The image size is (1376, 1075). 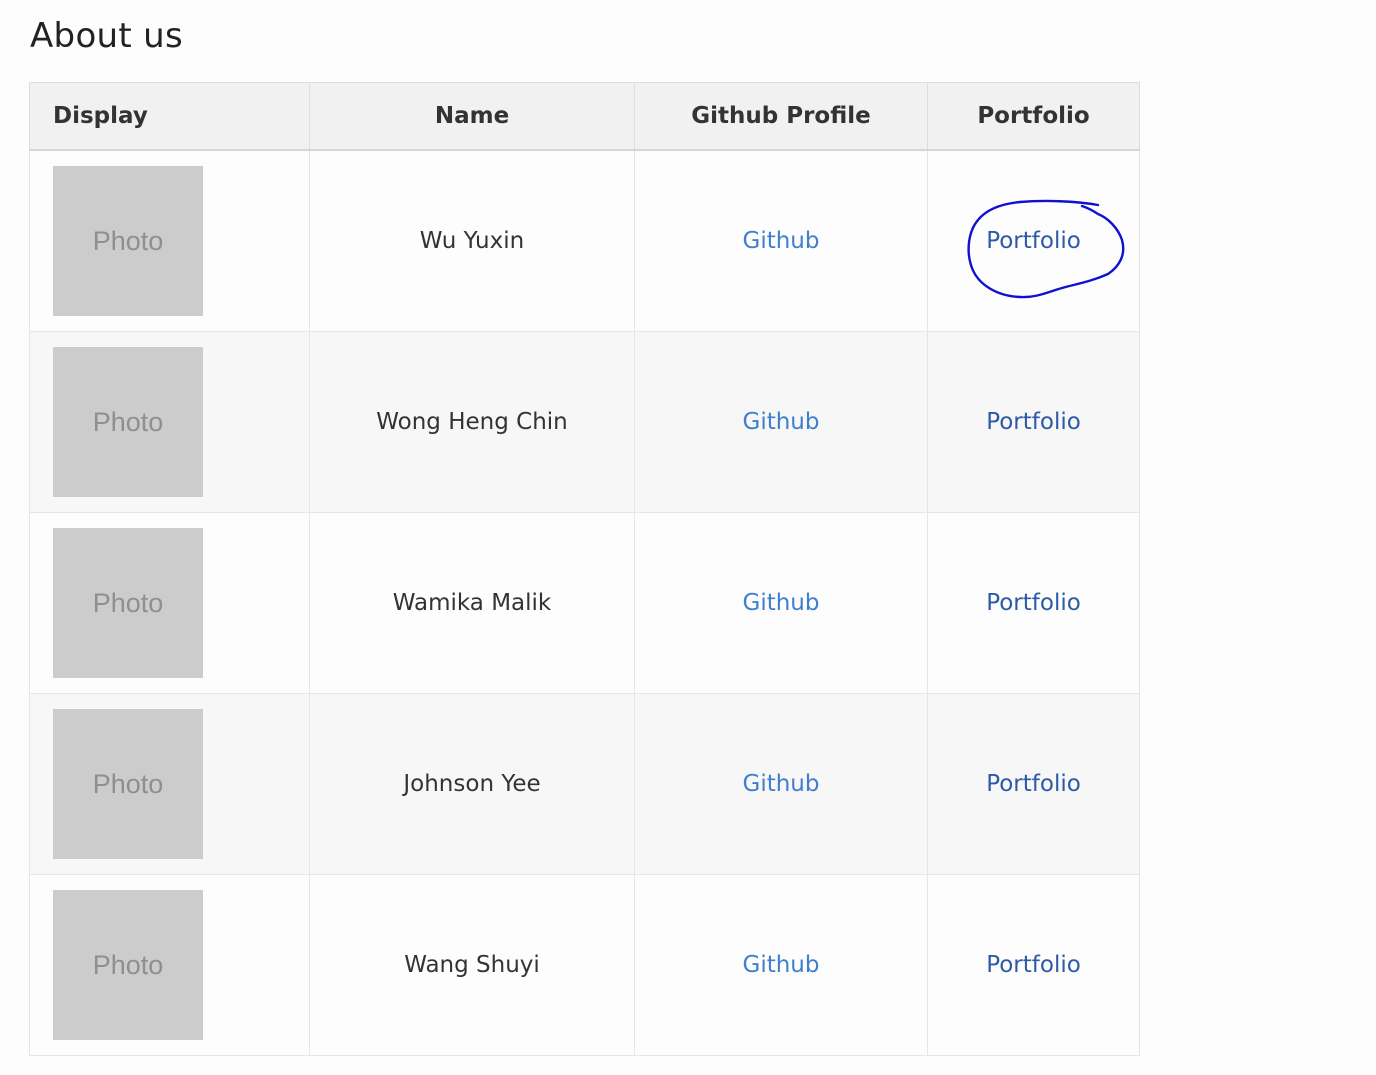 What do you see at coordinates (472, 116) in the screenshot?
I see `column-header-name: Name` at bounding box center [472, 116].